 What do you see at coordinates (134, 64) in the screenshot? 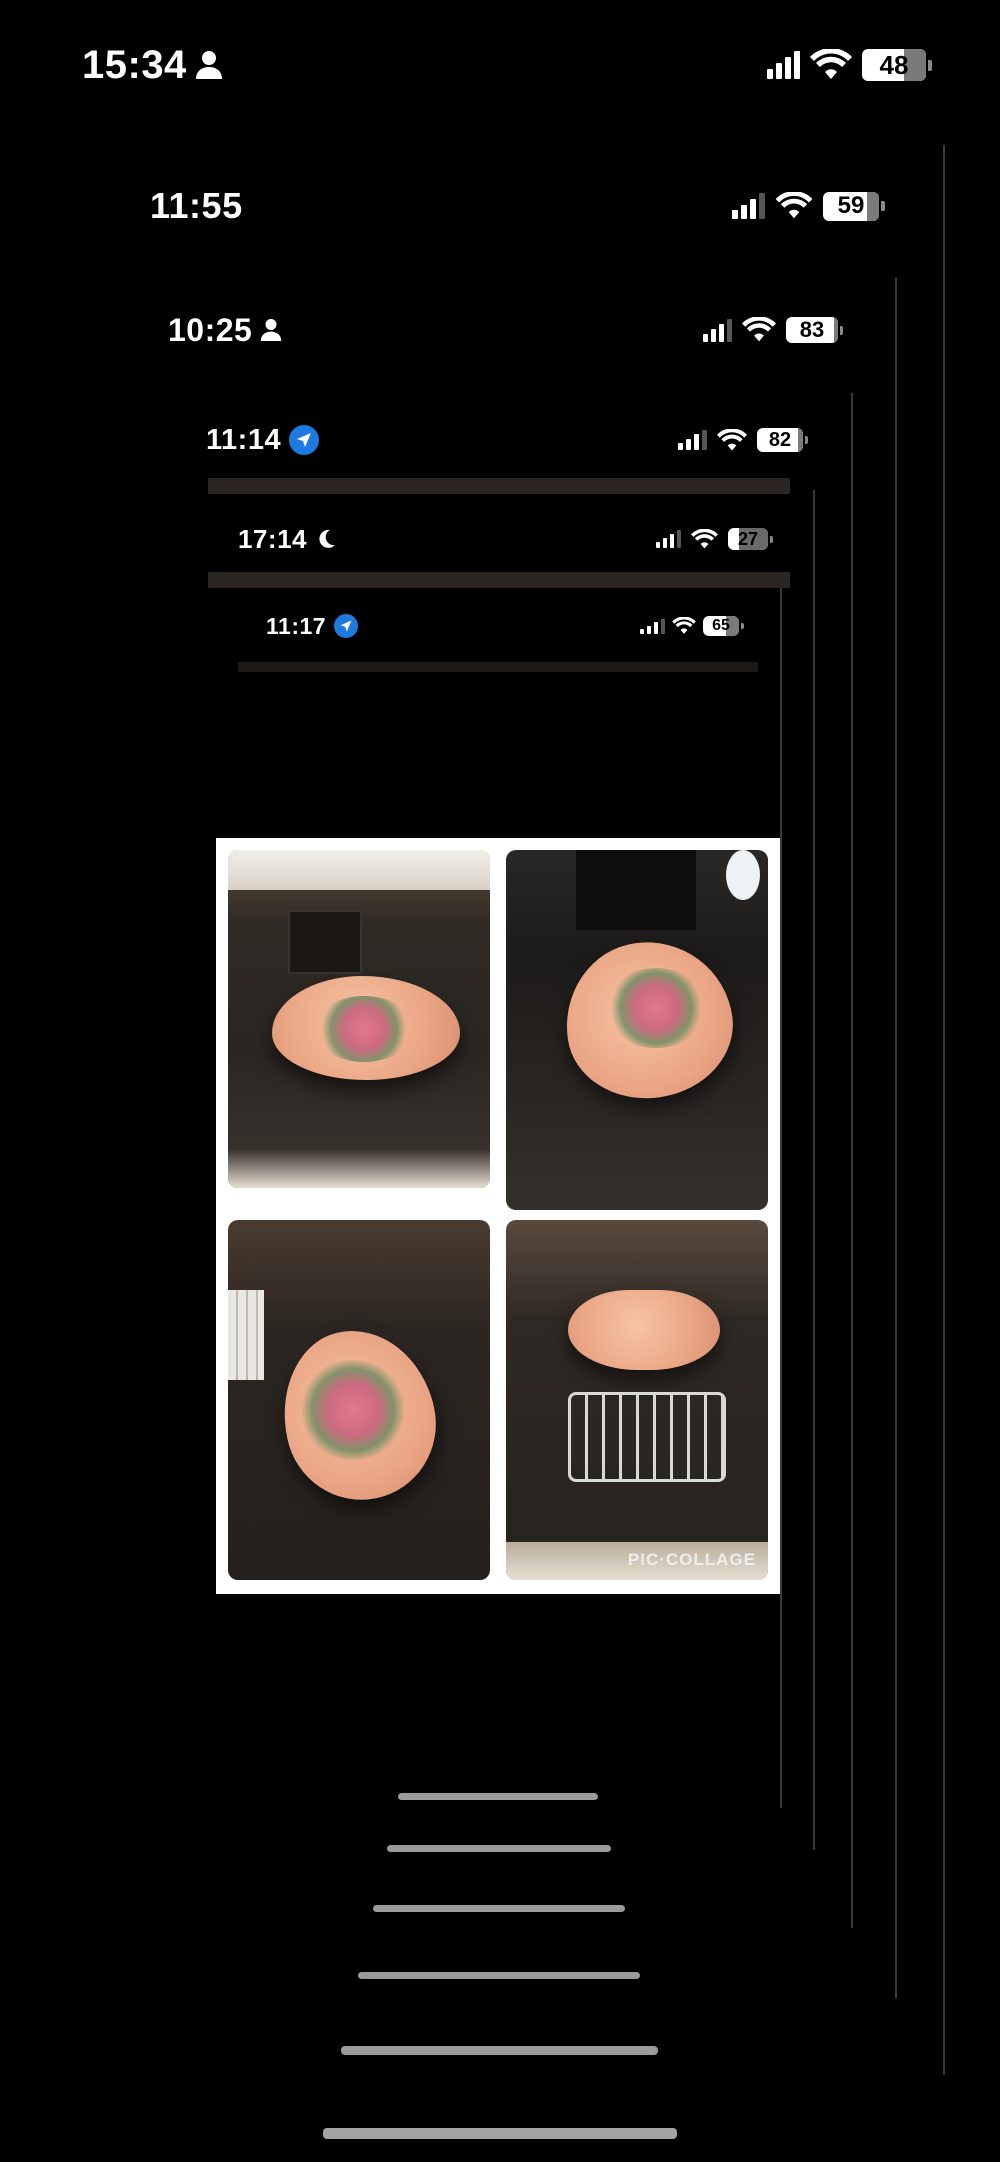
I see `status-time: 15:34` at bounding box center [134, 64].